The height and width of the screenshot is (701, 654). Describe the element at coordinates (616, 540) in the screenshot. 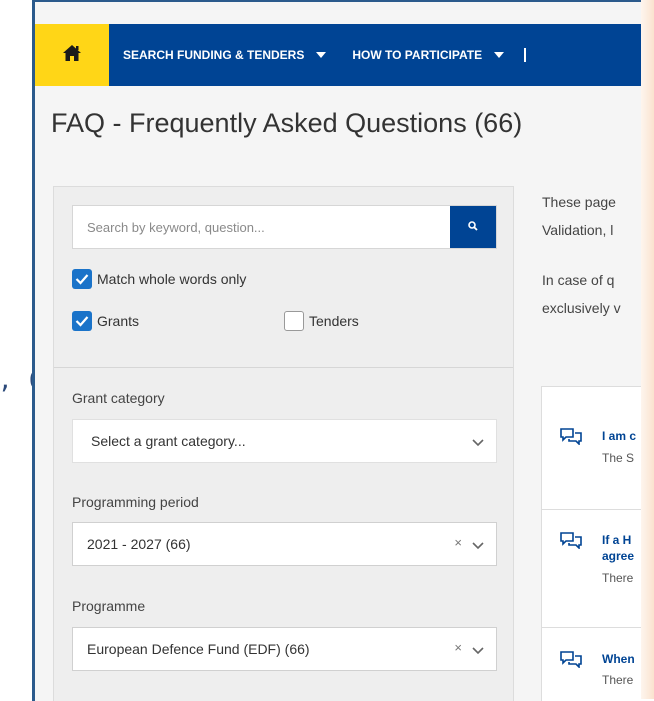

I see `faq-question: If a H` at that location.